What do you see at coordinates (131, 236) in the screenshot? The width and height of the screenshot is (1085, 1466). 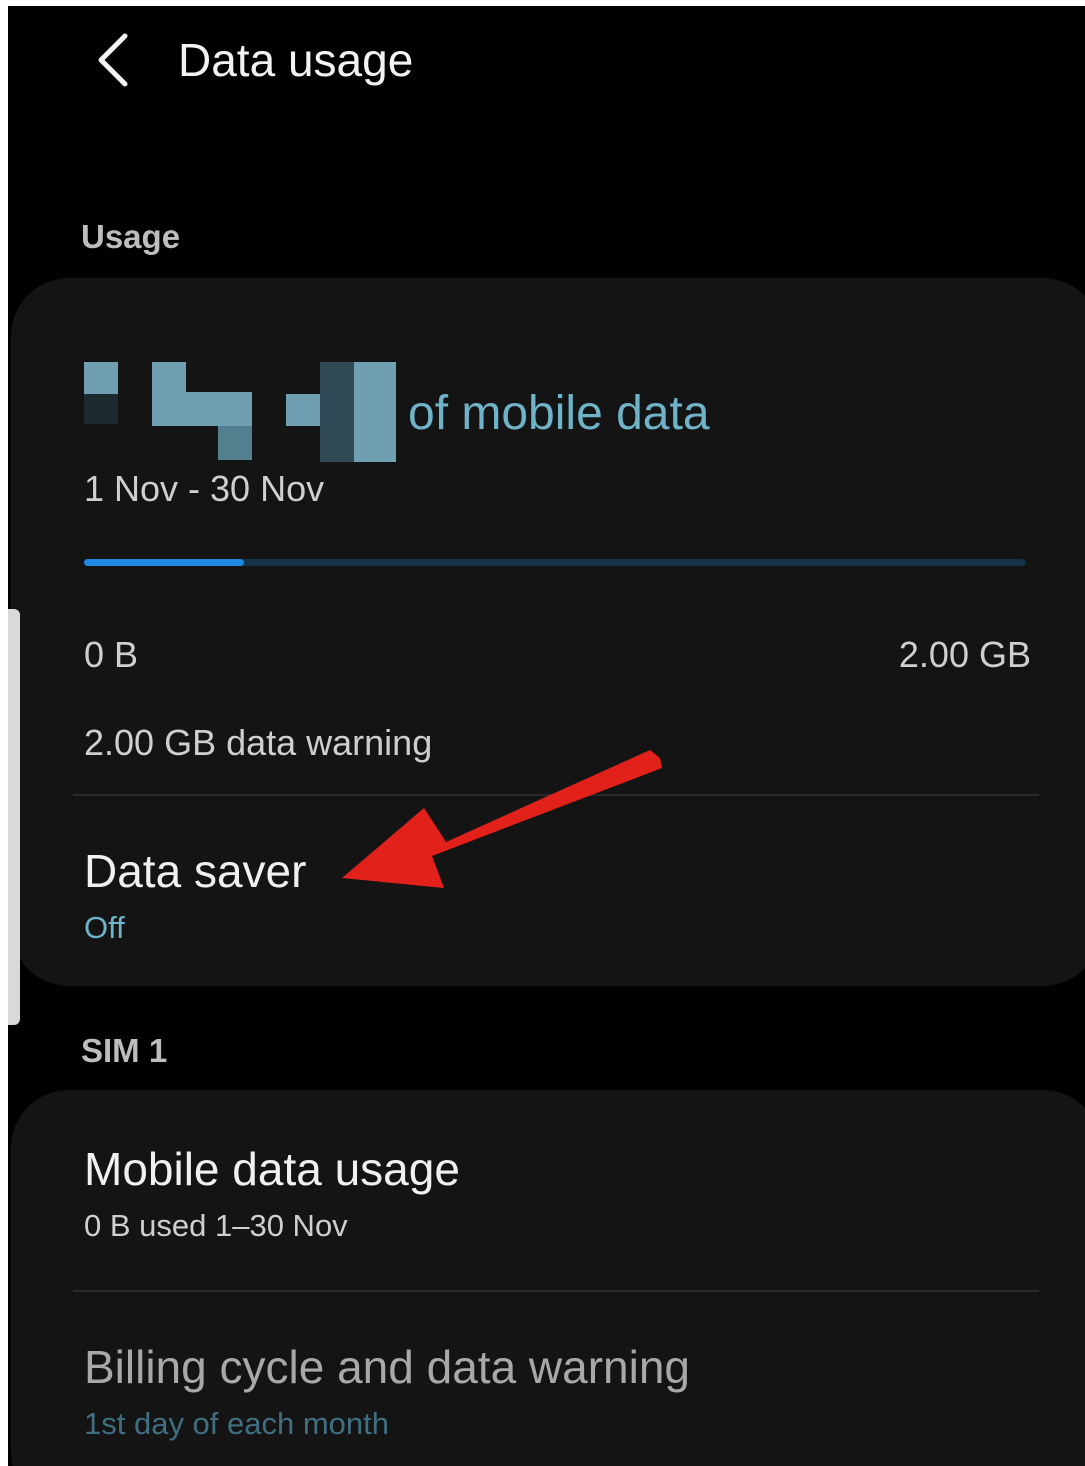 I see `usage-section-header: Usage` at bounding box center [131, 236].